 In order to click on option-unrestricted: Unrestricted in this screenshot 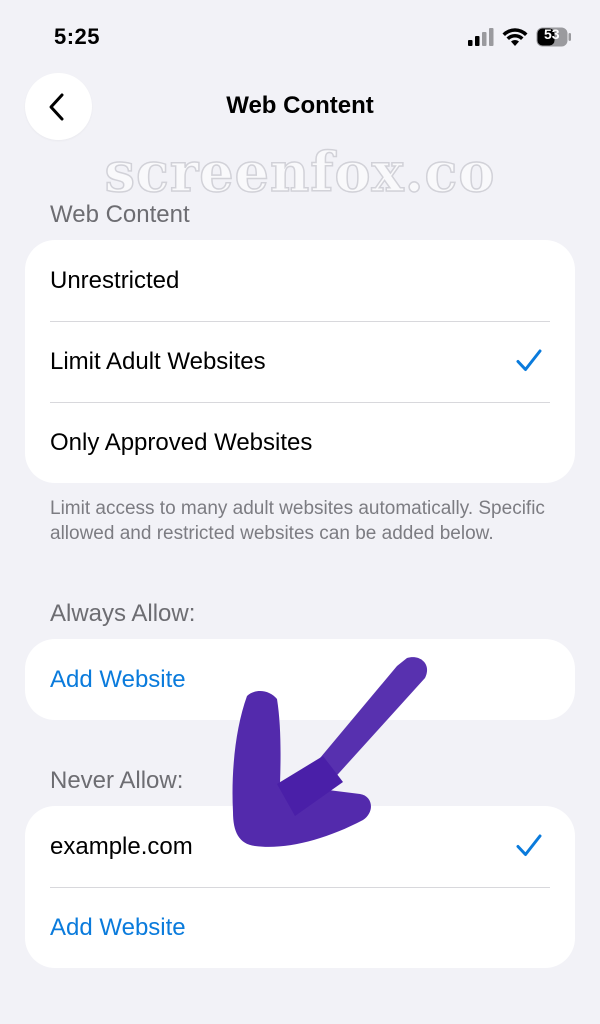, I will do `click(300, 280)`.